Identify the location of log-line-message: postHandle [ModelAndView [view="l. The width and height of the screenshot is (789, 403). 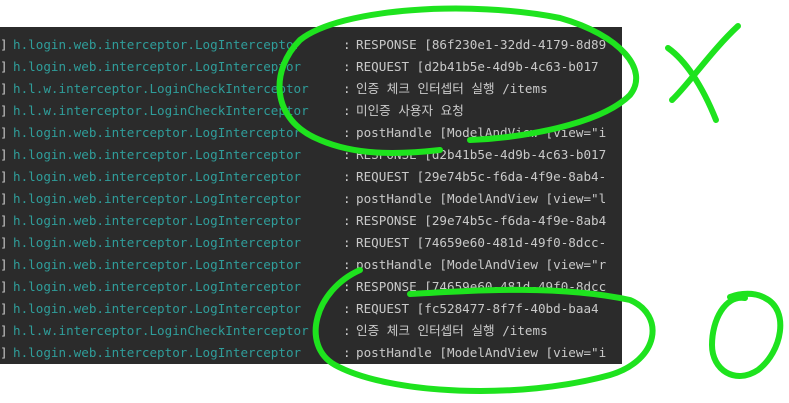
(481, 198).